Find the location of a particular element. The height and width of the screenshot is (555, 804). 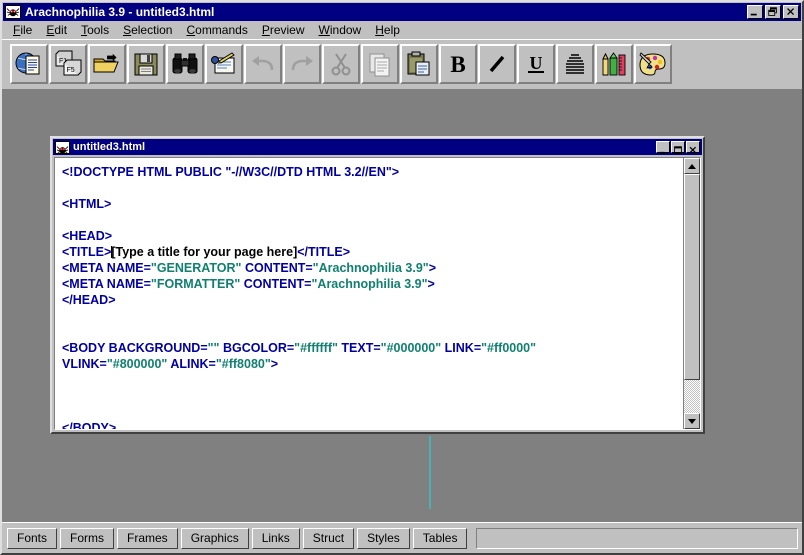

code-token: ALINK= is located at coordinates (191, 364).